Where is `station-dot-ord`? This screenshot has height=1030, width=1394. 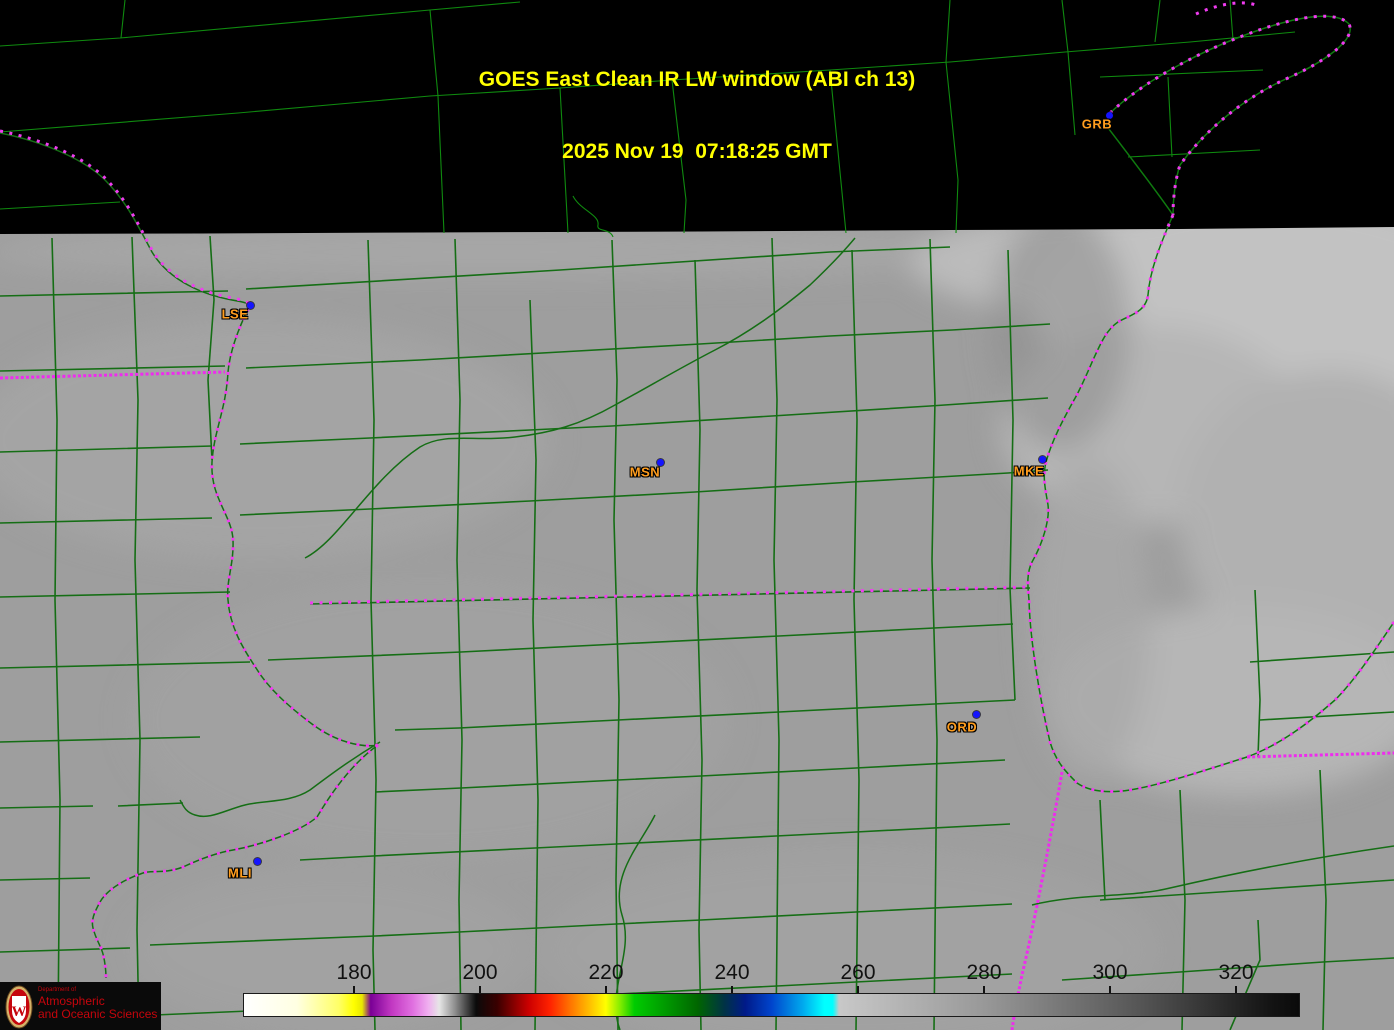
station-dot-ord is located at coordinates (976, 714).